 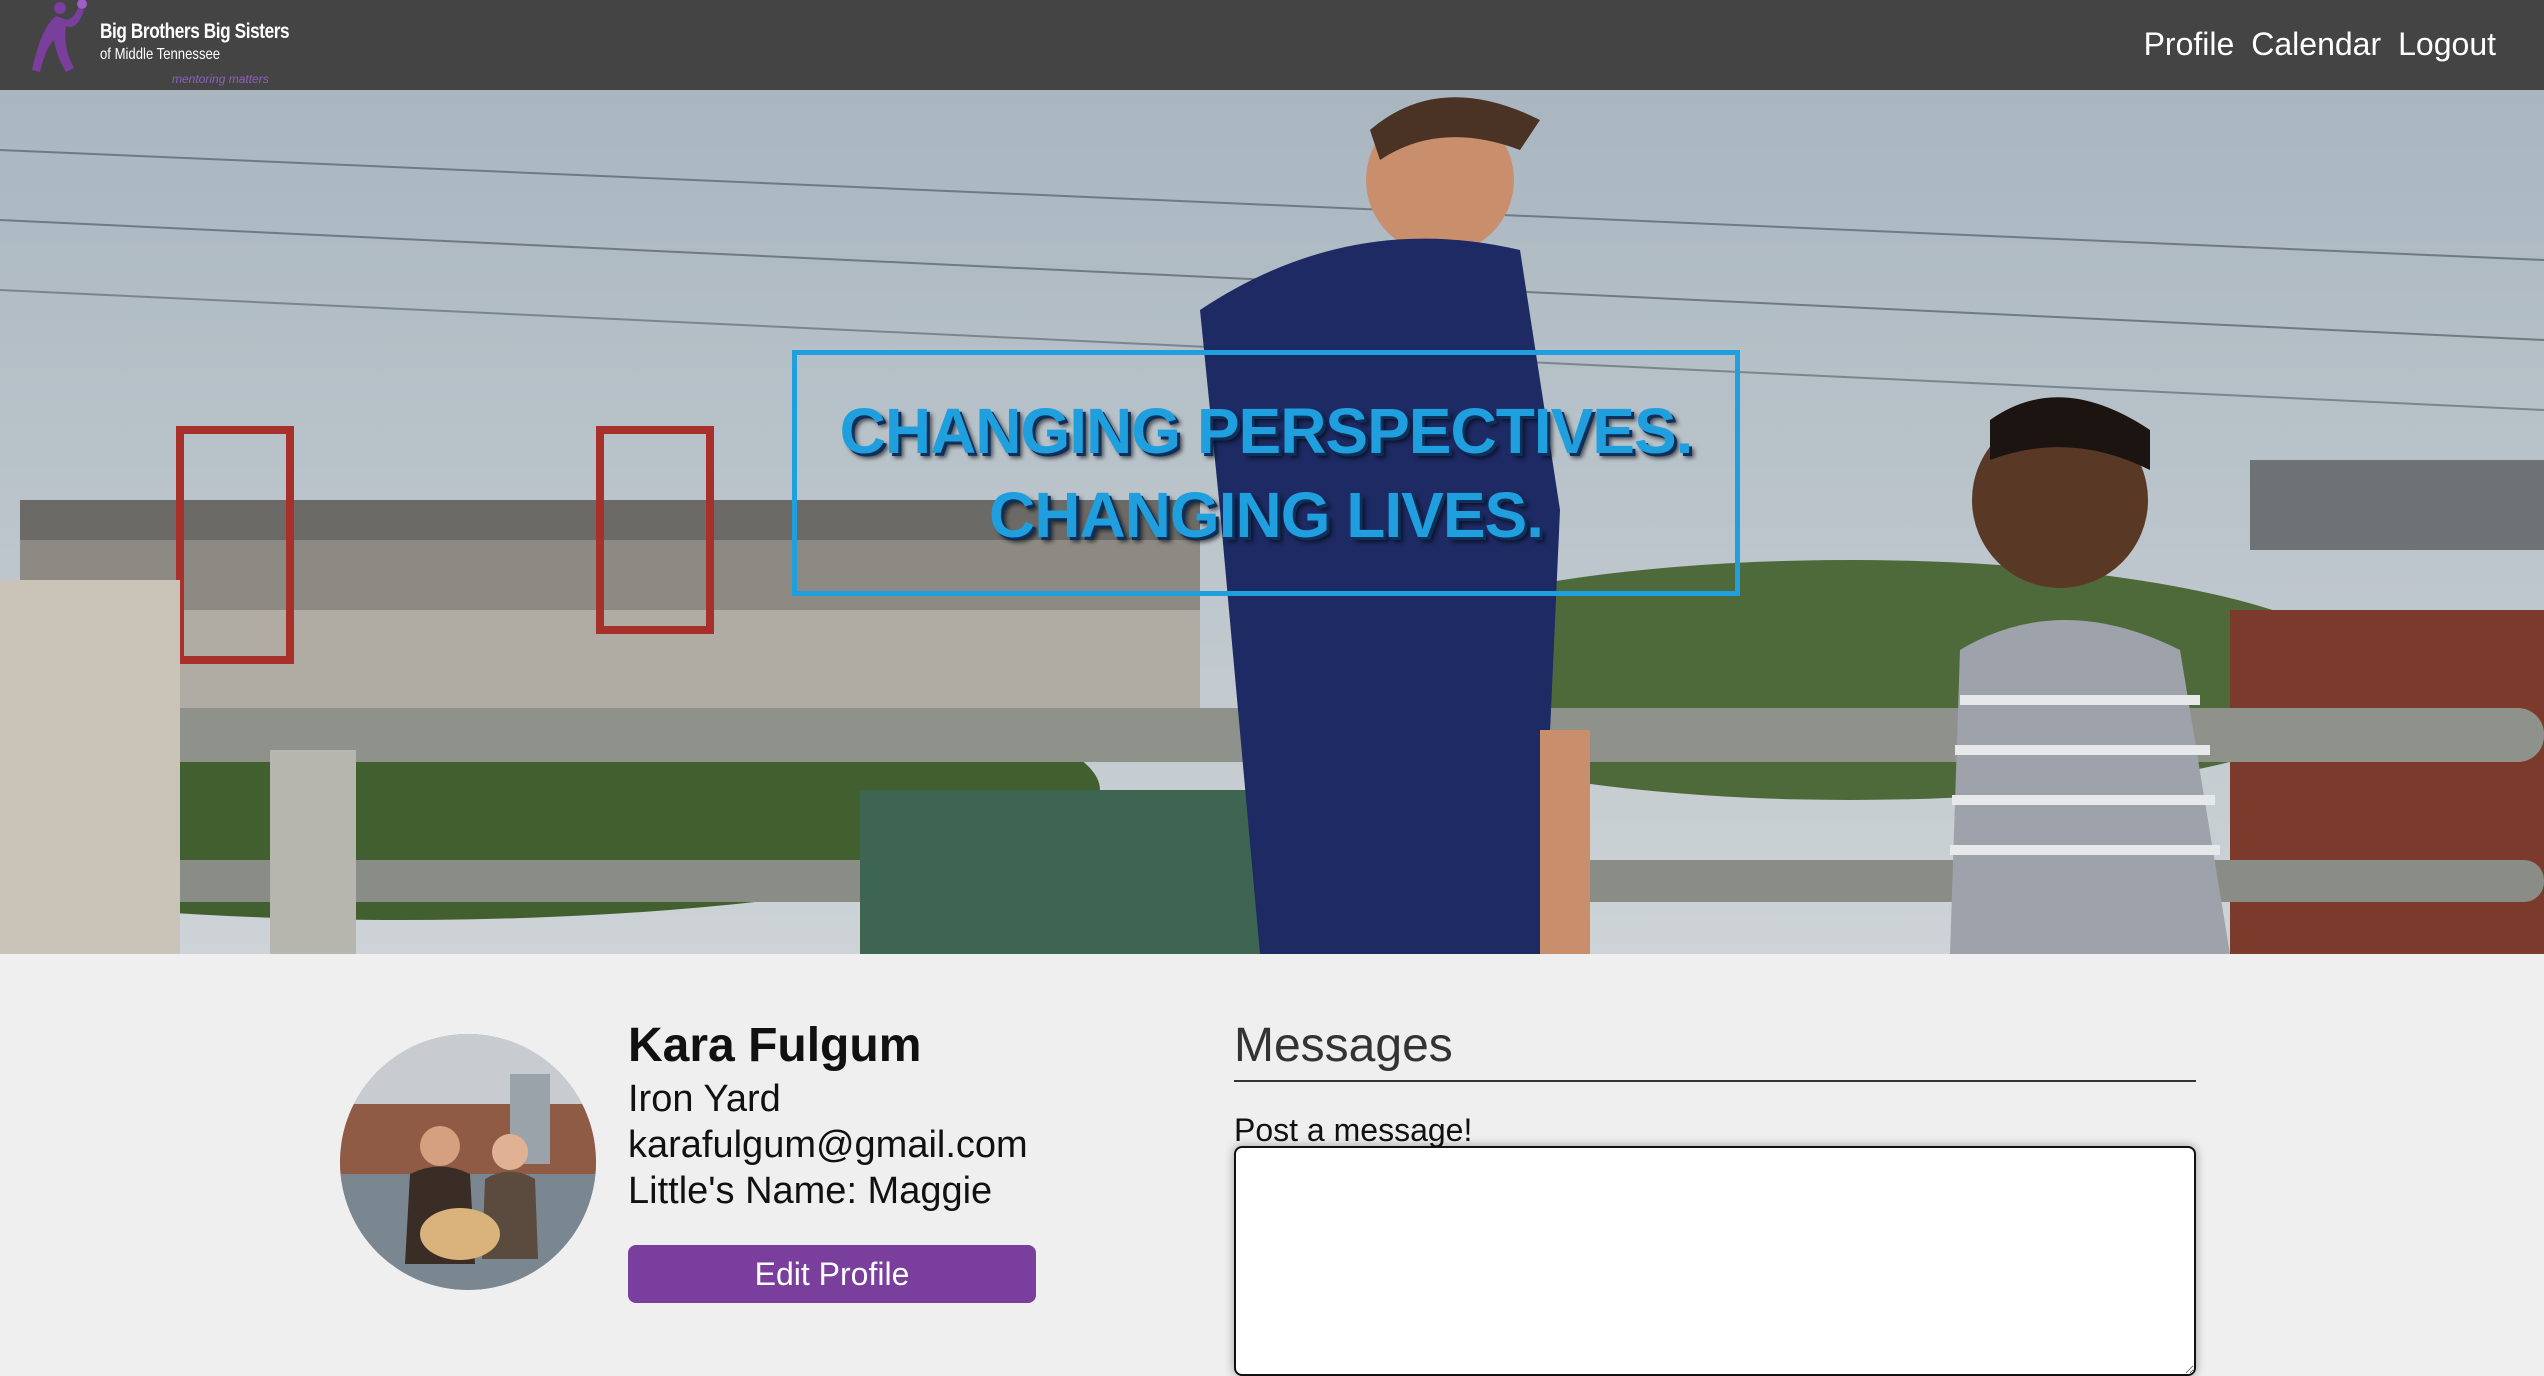 I want to click on edit-profile-button: Edit Profile, so click(x=832, y=1274).